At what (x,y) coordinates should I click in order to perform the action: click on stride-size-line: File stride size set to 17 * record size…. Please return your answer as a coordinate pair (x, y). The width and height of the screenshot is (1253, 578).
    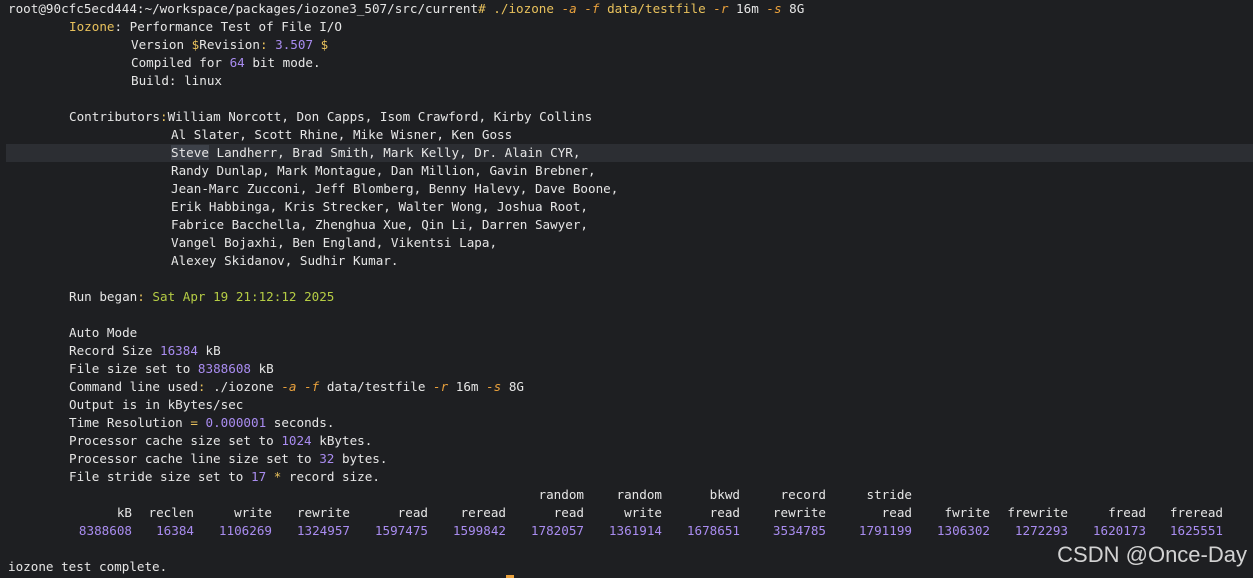
    Looking at the image, I should click on (224, 477).